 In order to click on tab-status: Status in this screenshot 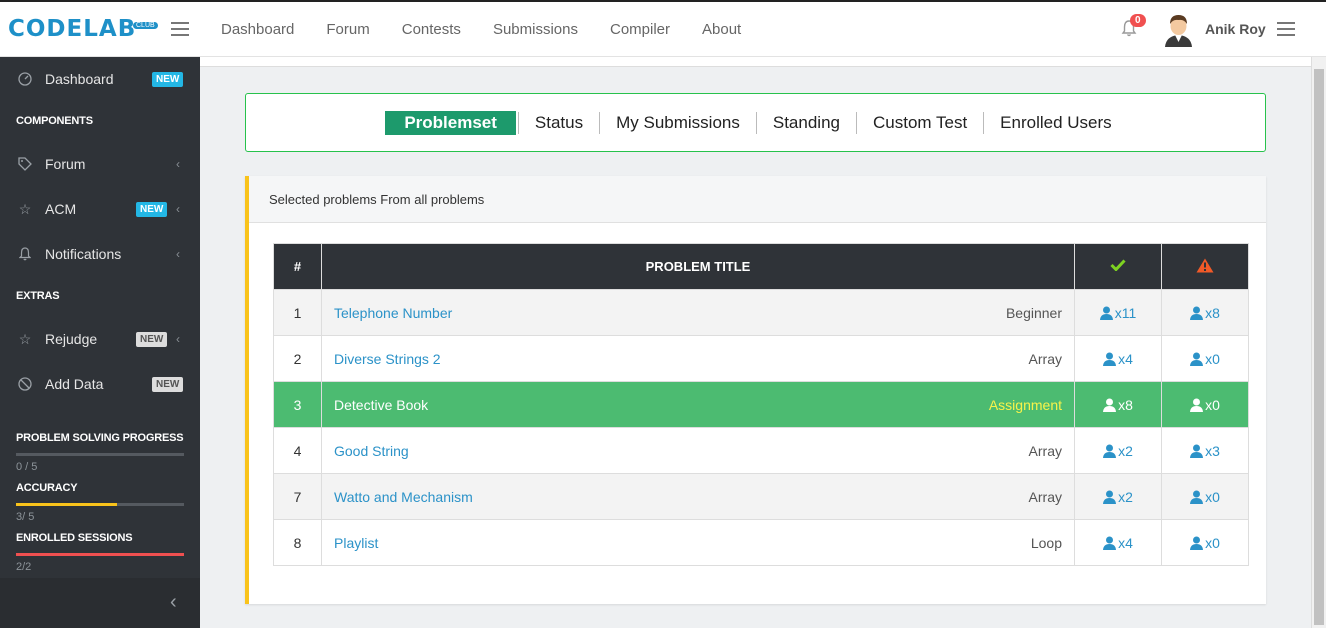, I will do `click(559, 123)`.